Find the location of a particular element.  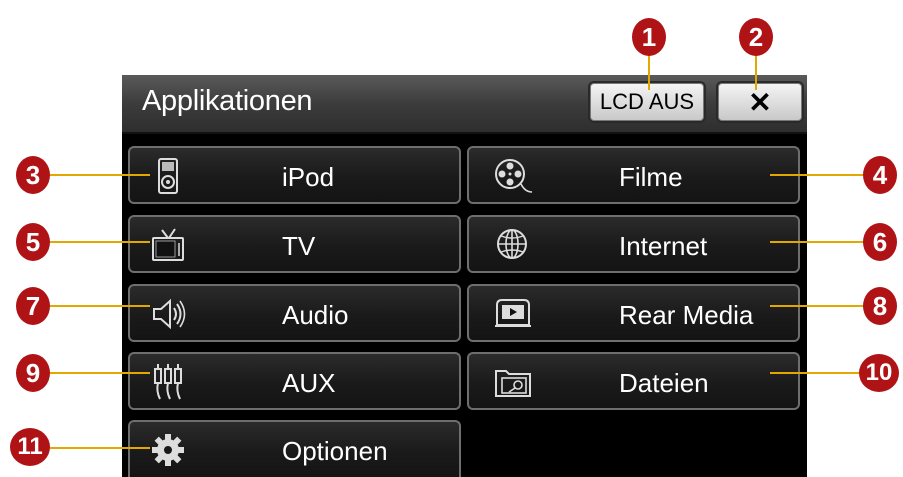

callout-badge-5: 5 is located at coordinates (33, 242).